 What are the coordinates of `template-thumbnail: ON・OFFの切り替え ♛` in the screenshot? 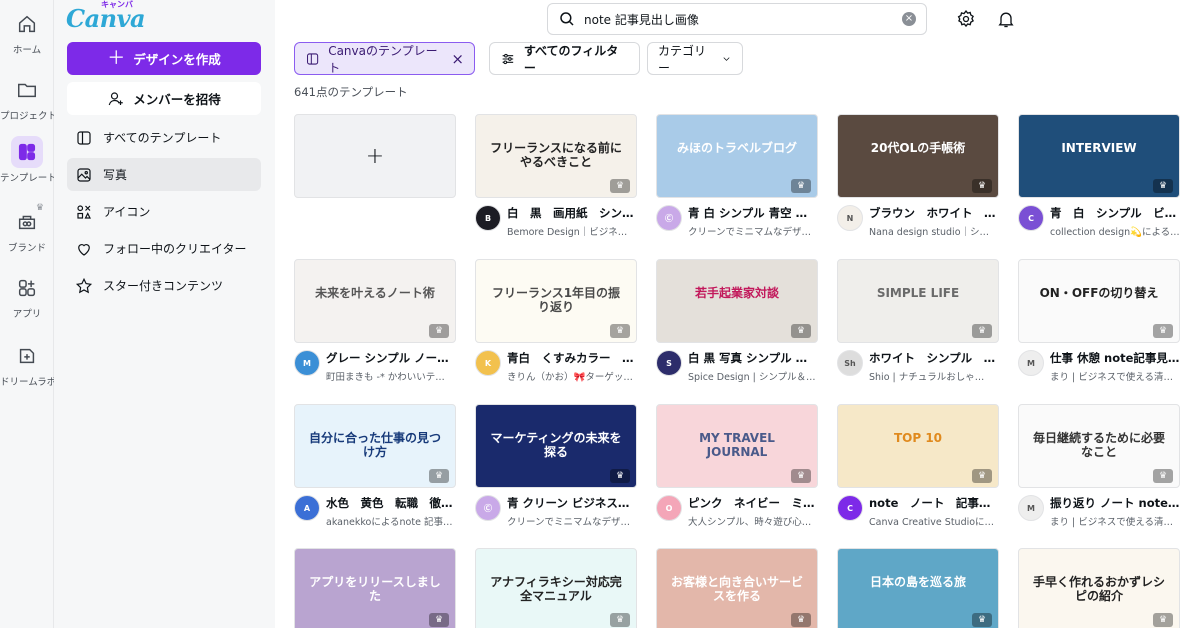 It's located at (1099, 301).